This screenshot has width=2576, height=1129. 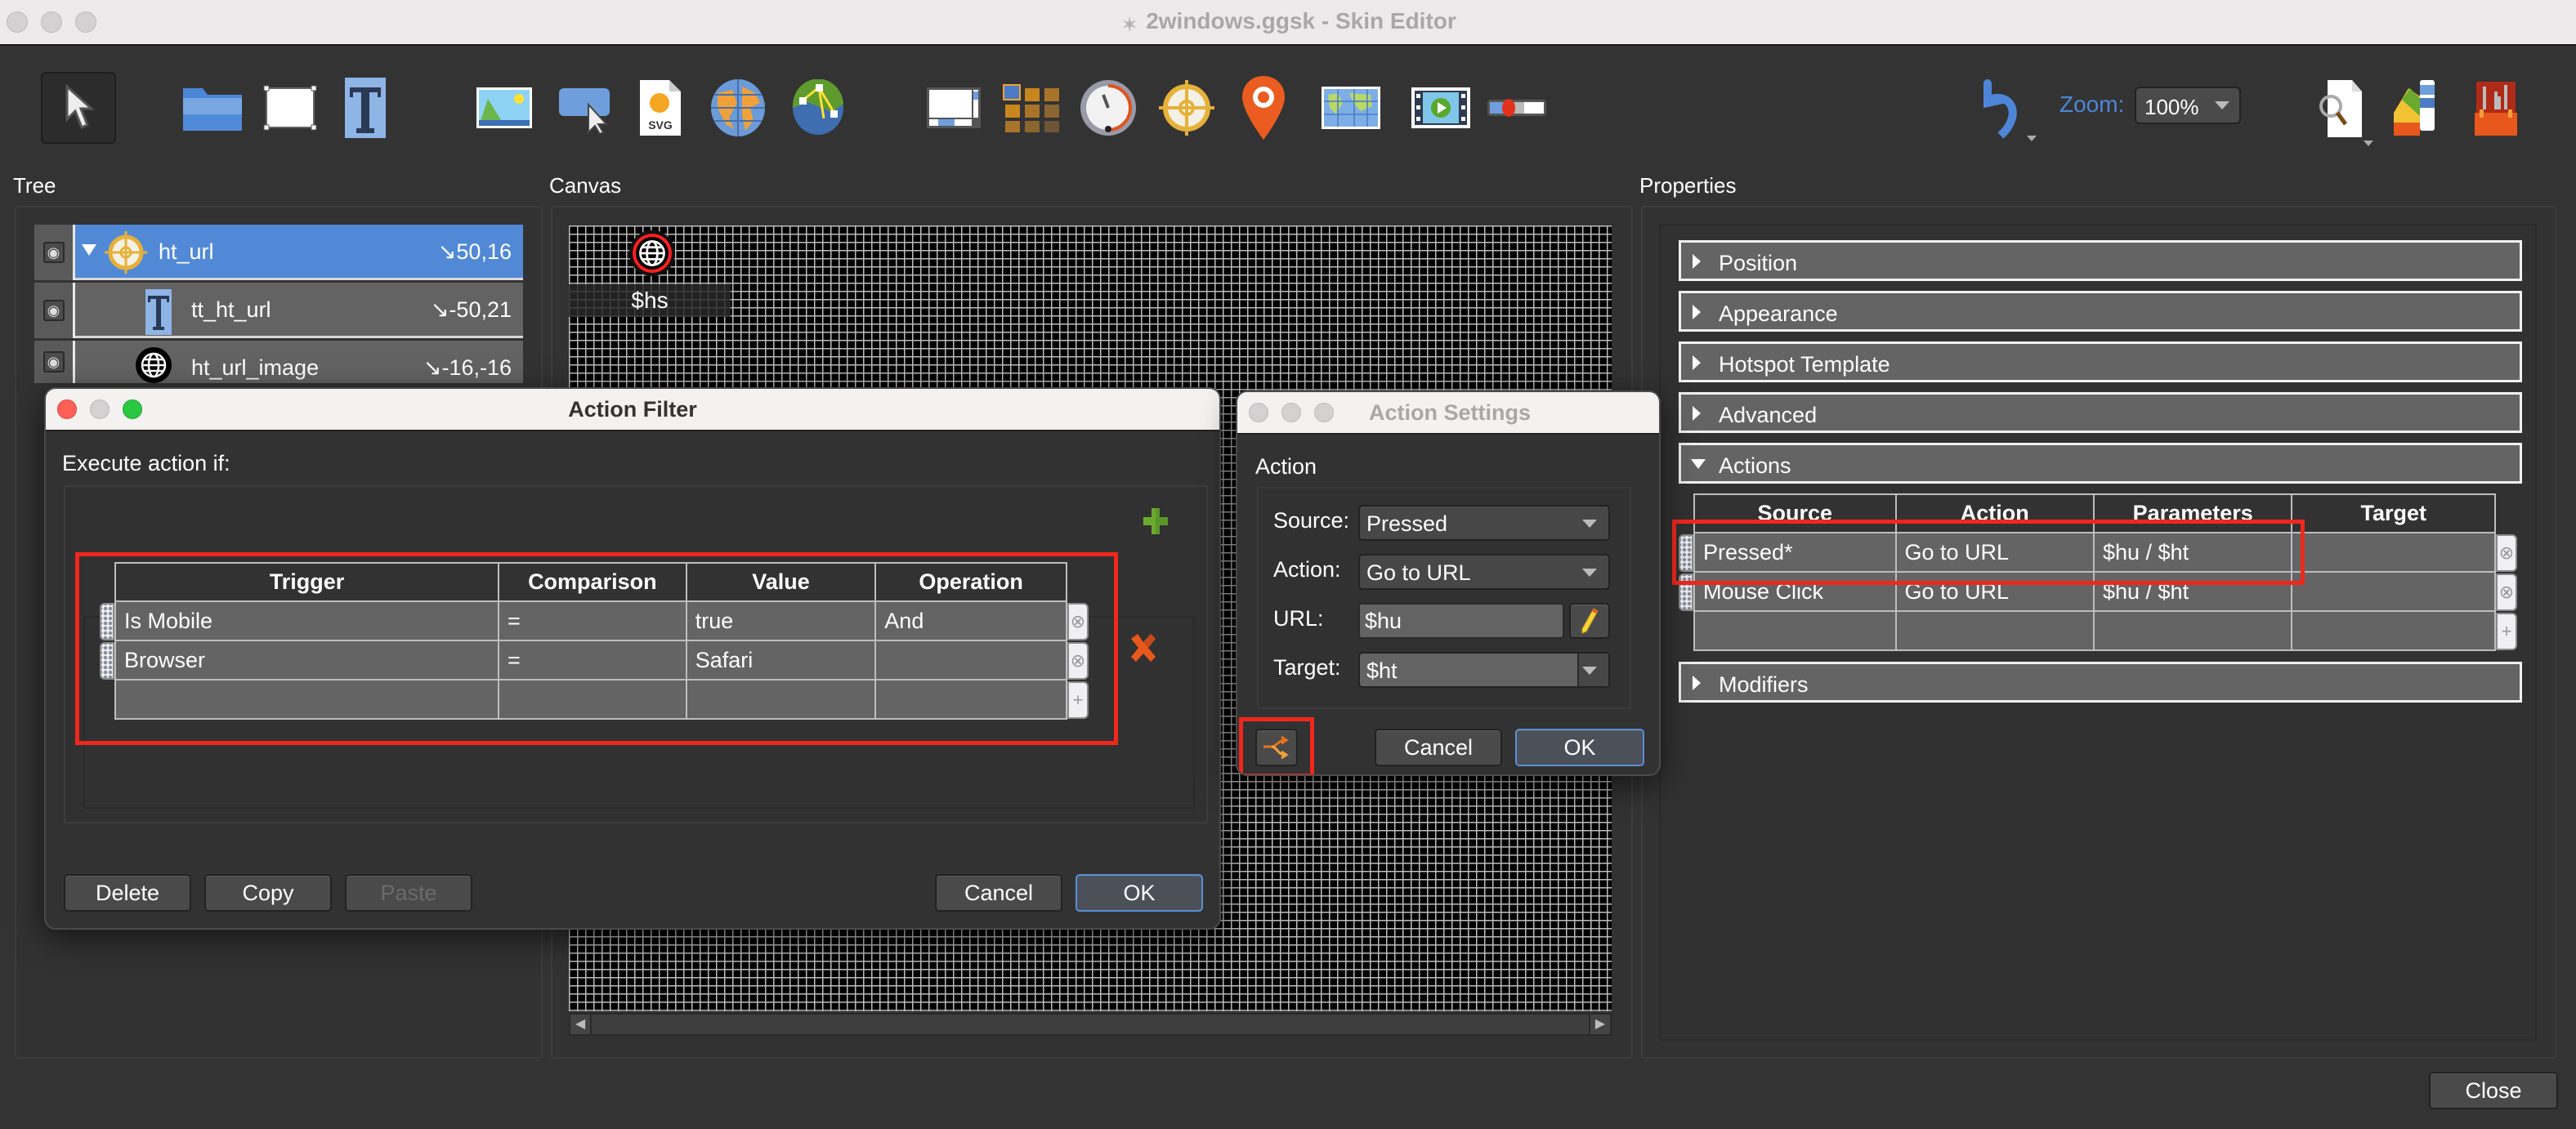 I want to click on delete-group-icon, so click(x=1143, y=647).